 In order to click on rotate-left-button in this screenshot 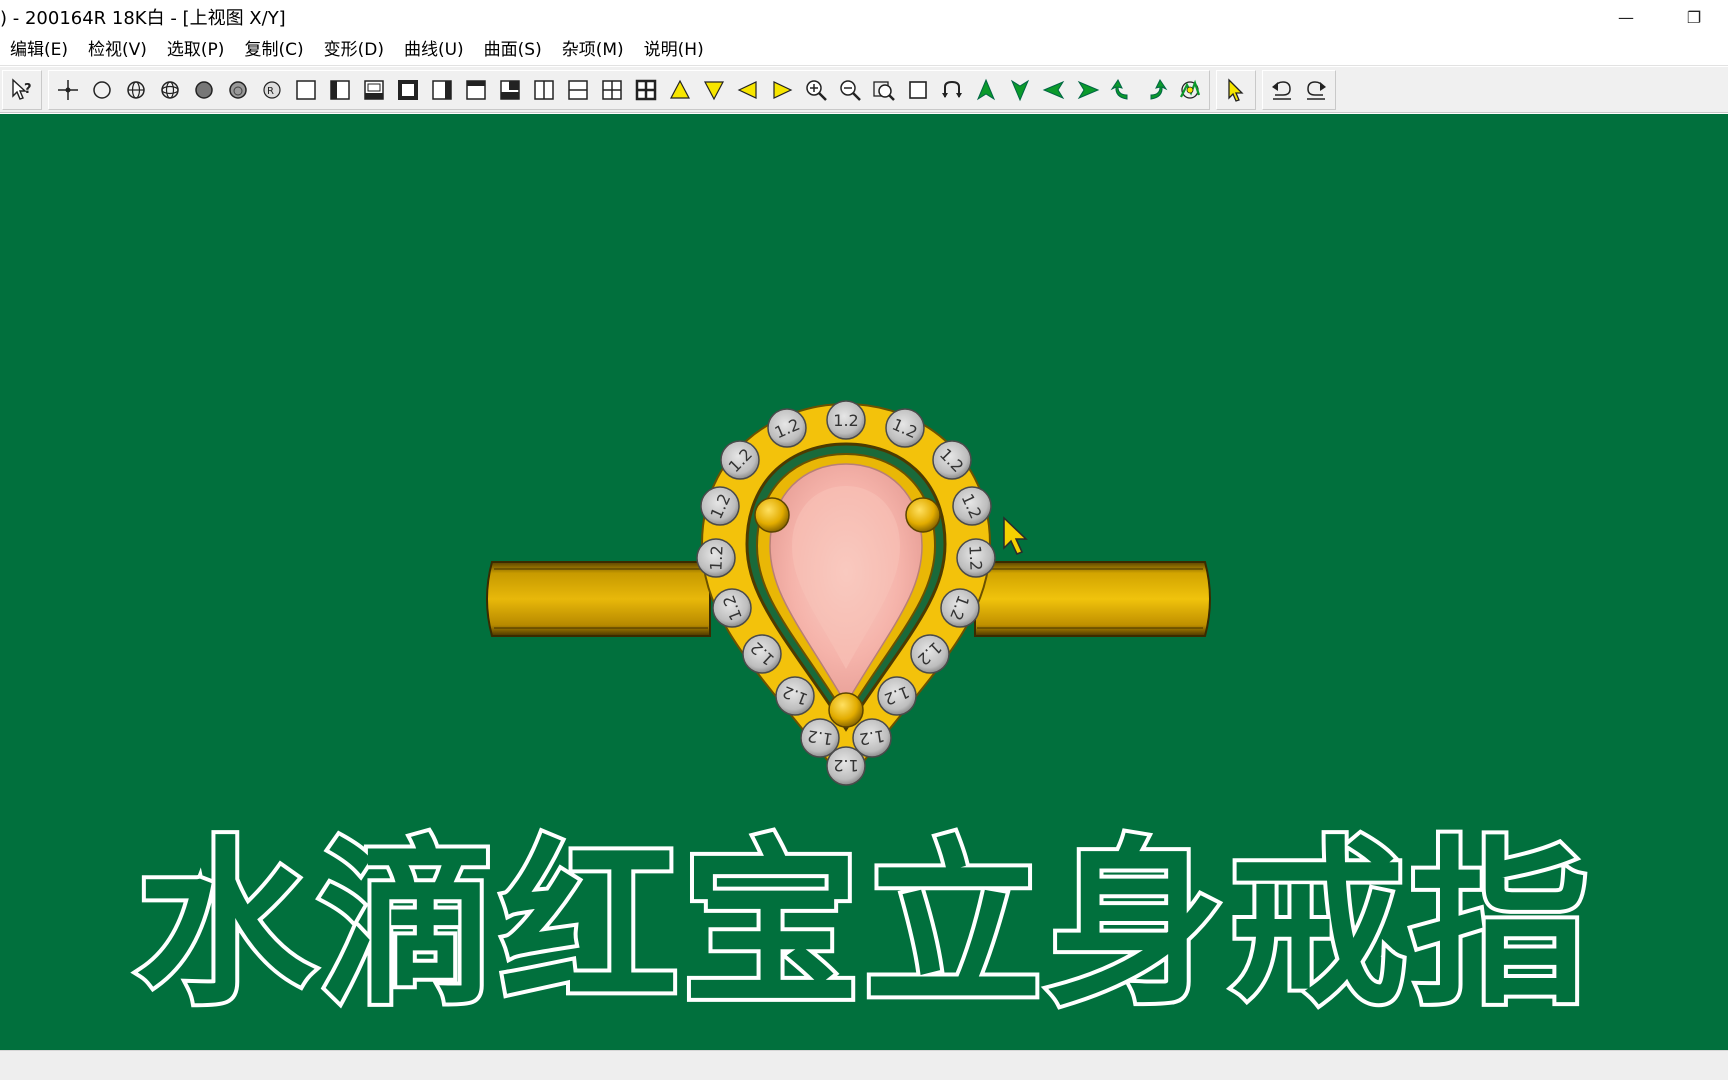, I will do `click(1054, 90)`.